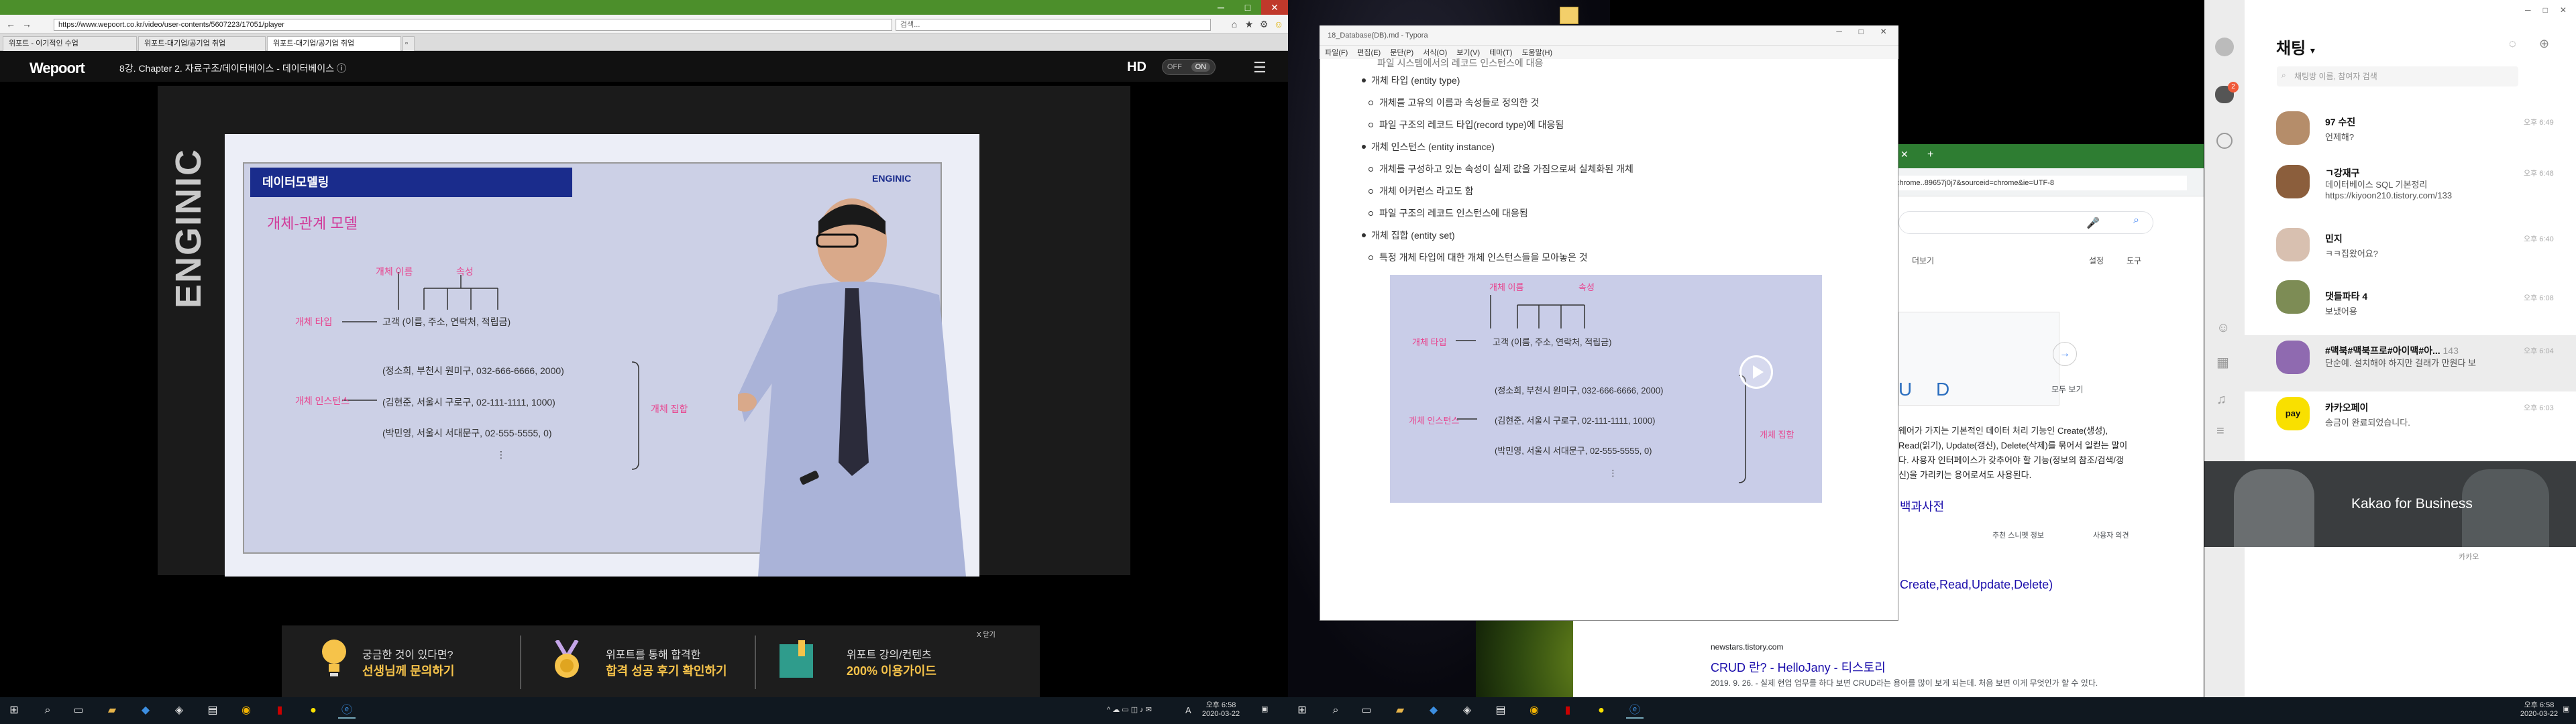  Describe the element at coordinates (408, 43) in the screenshot. I see `new-tab-button: ▫` at that location.